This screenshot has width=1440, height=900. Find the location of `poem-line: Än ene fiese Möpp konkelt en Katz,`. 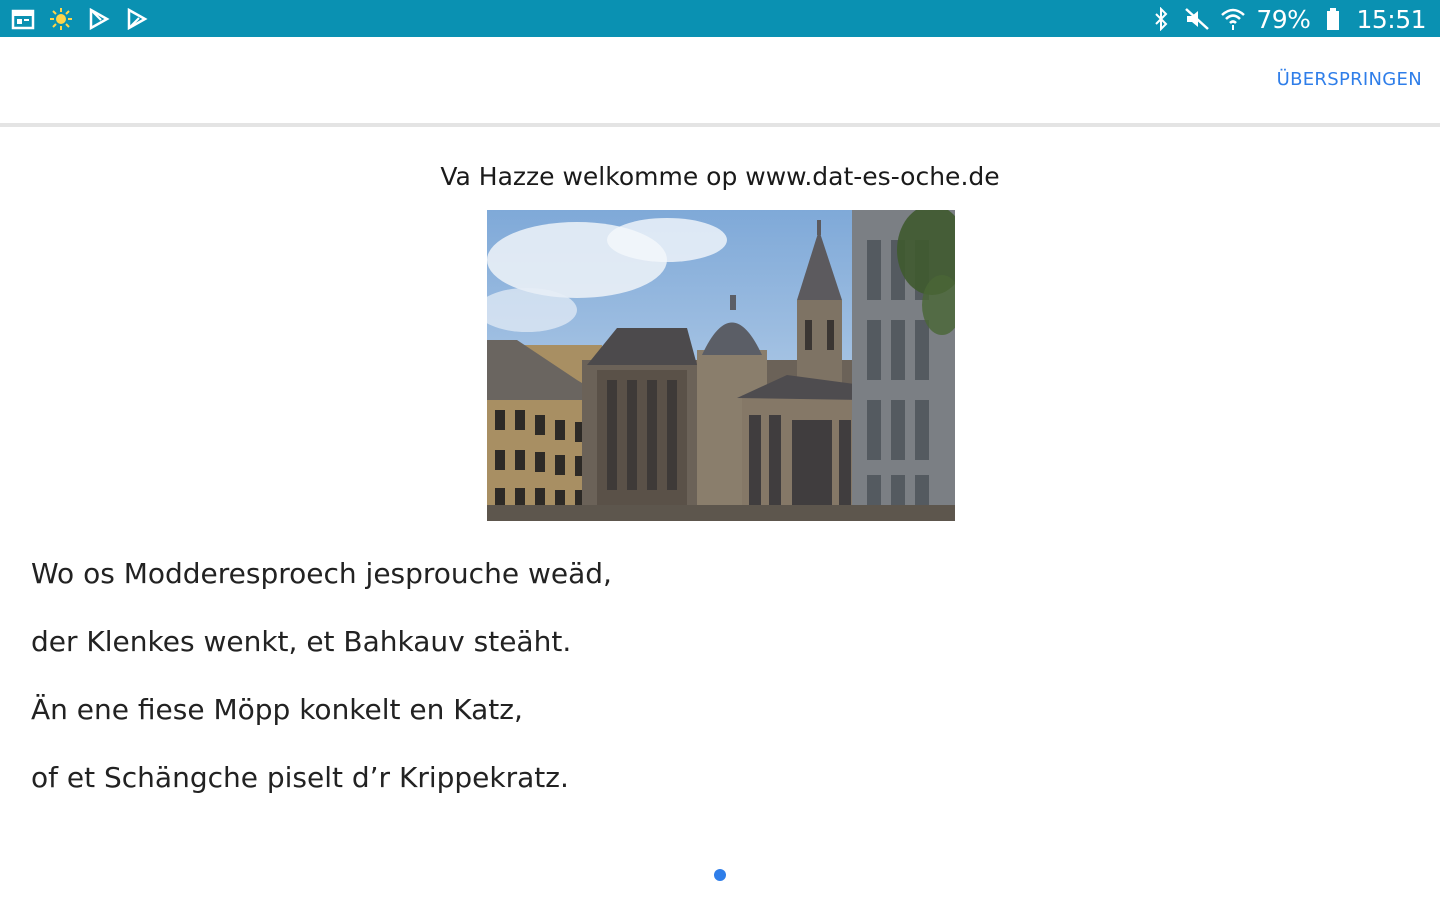

poem-line: Än ene fiese Möpp konkelt en Katz, is located at coordinates (277, 709).